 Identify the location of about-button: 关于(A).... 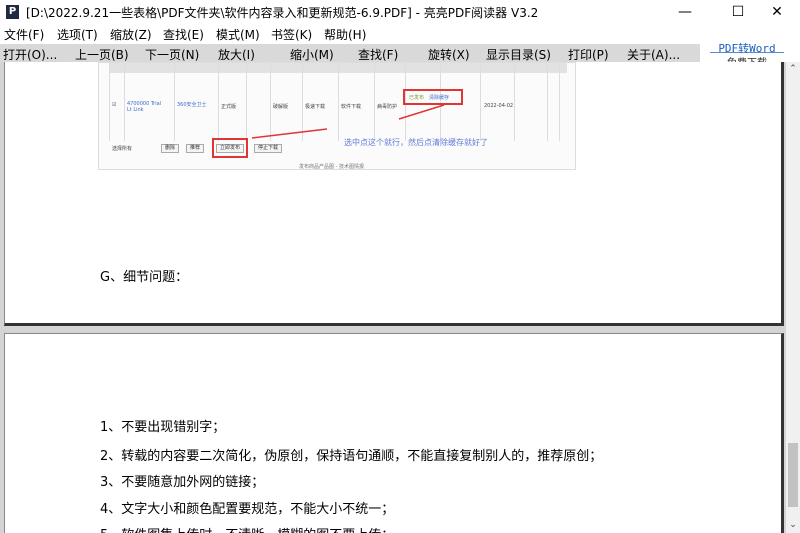
(653, 54).